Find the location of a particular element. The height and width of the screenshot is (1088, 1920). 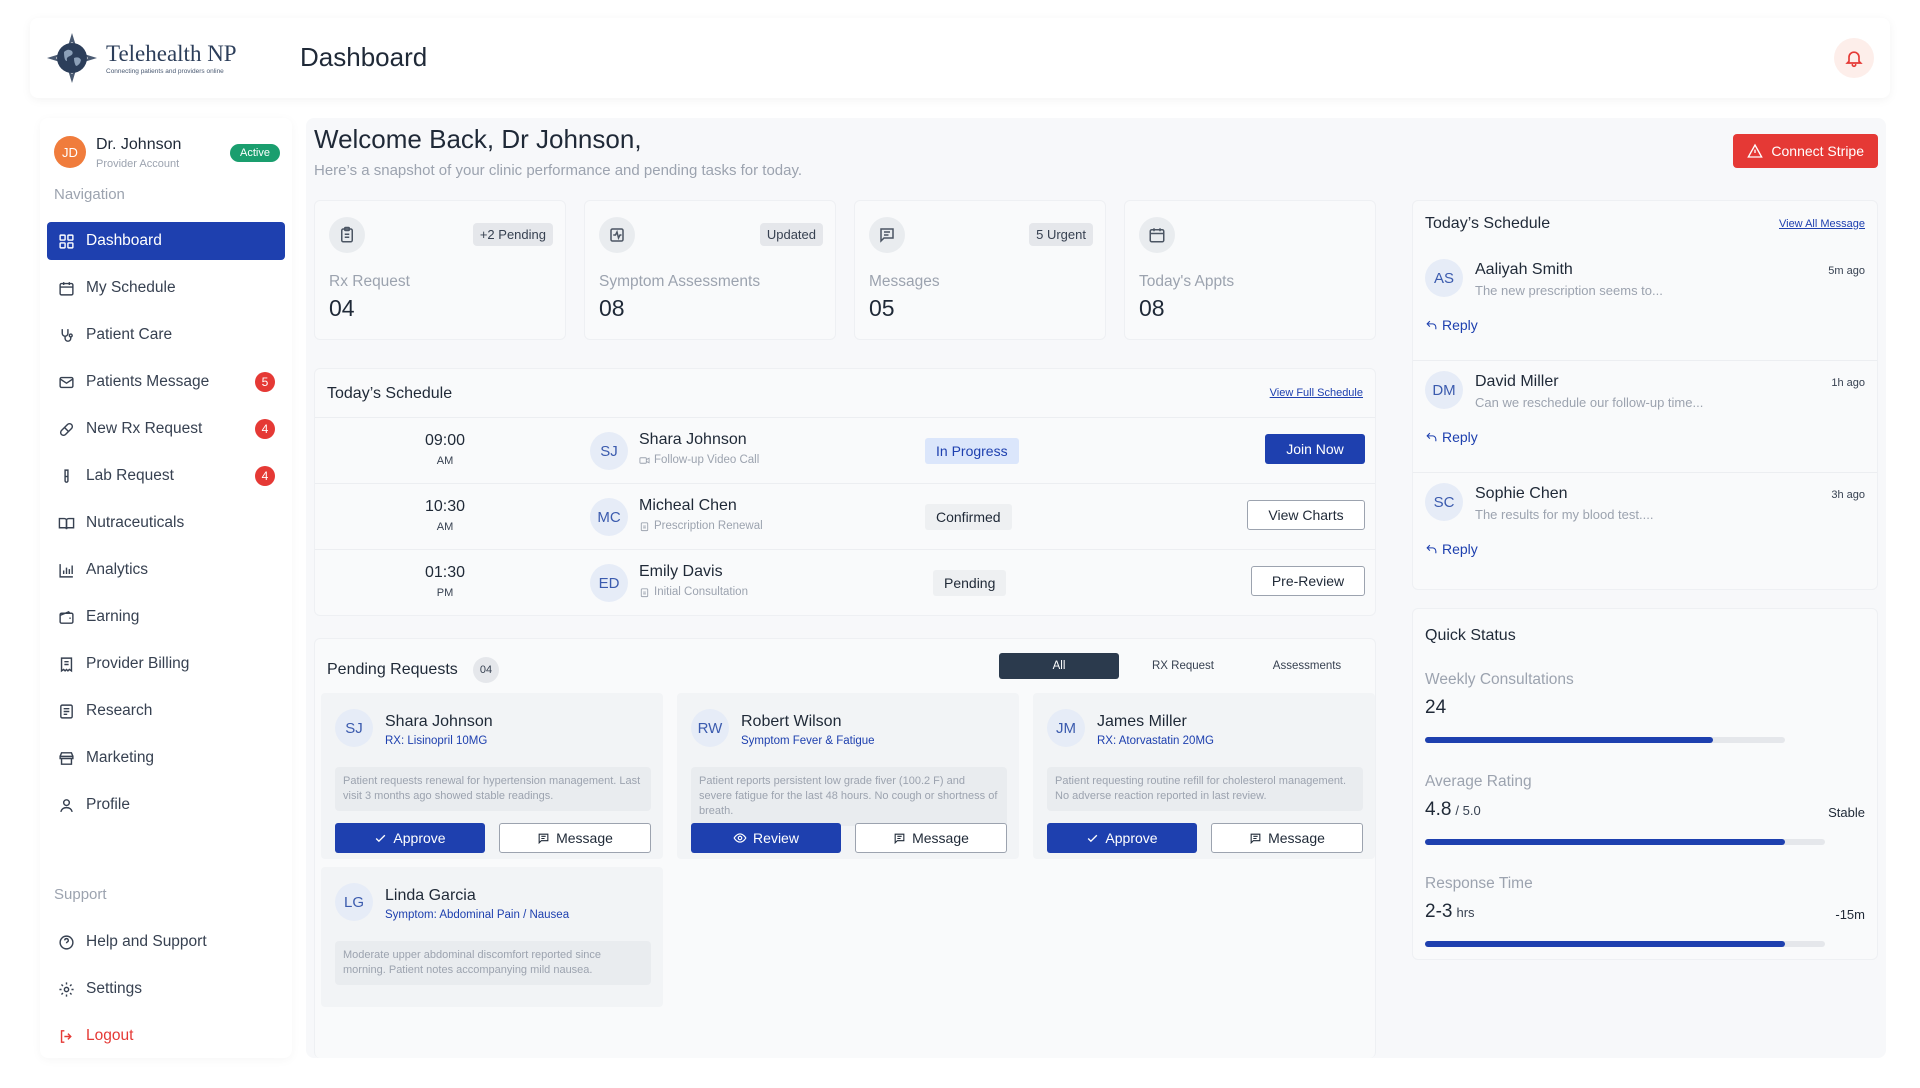

sidebar-item-label: Patient Care is located at coordinates (129, 334).